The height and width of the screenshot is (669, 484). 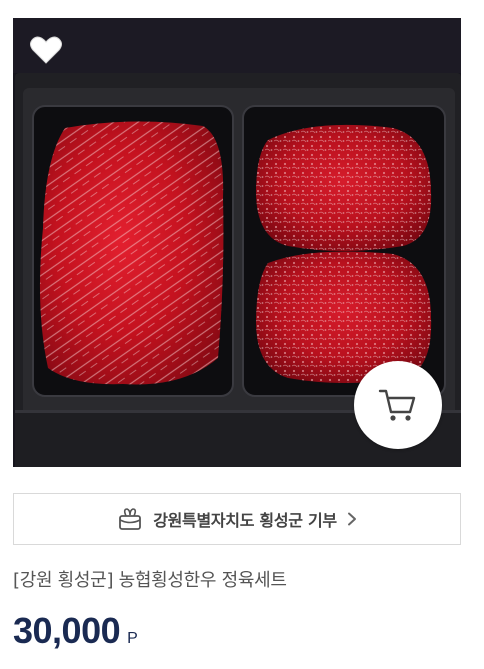 What do you see at coordinates (351, 519) in the screenshot?
I see `chevron-right-icon` at bounding box center [351, 519].